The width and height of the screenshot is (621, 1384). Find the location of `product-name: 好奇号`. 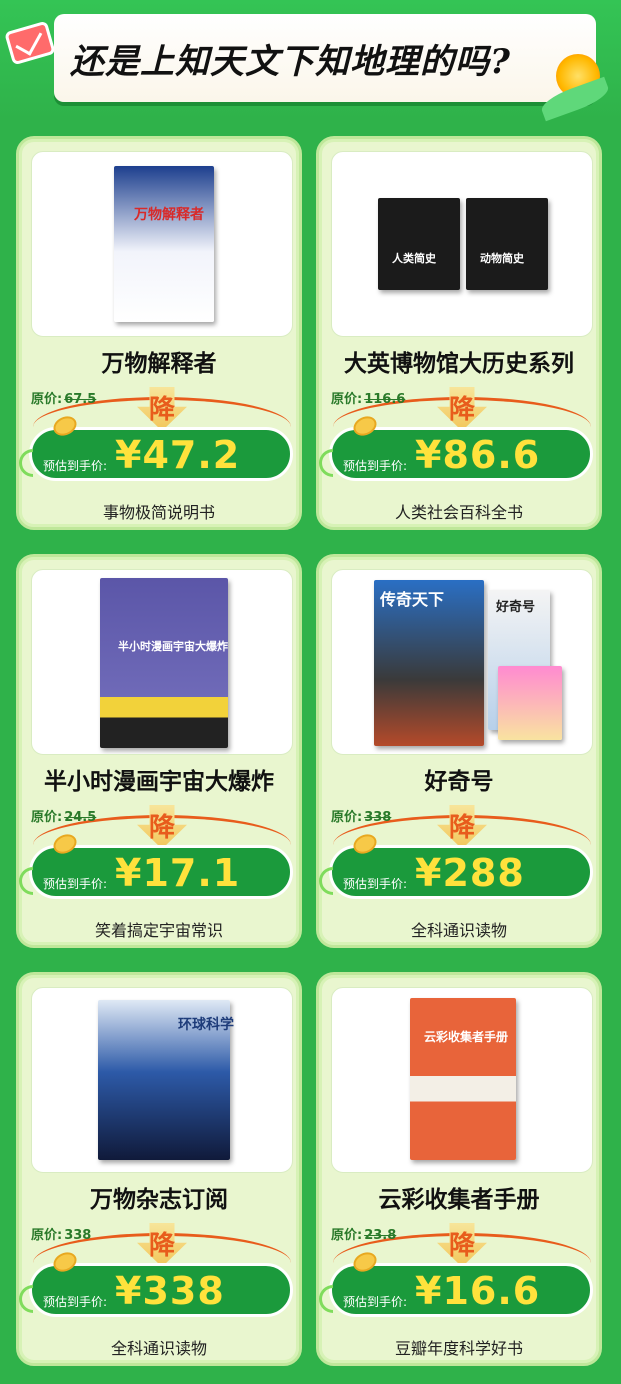

product-name: 好奇号 is located at coordinates (459, 782).